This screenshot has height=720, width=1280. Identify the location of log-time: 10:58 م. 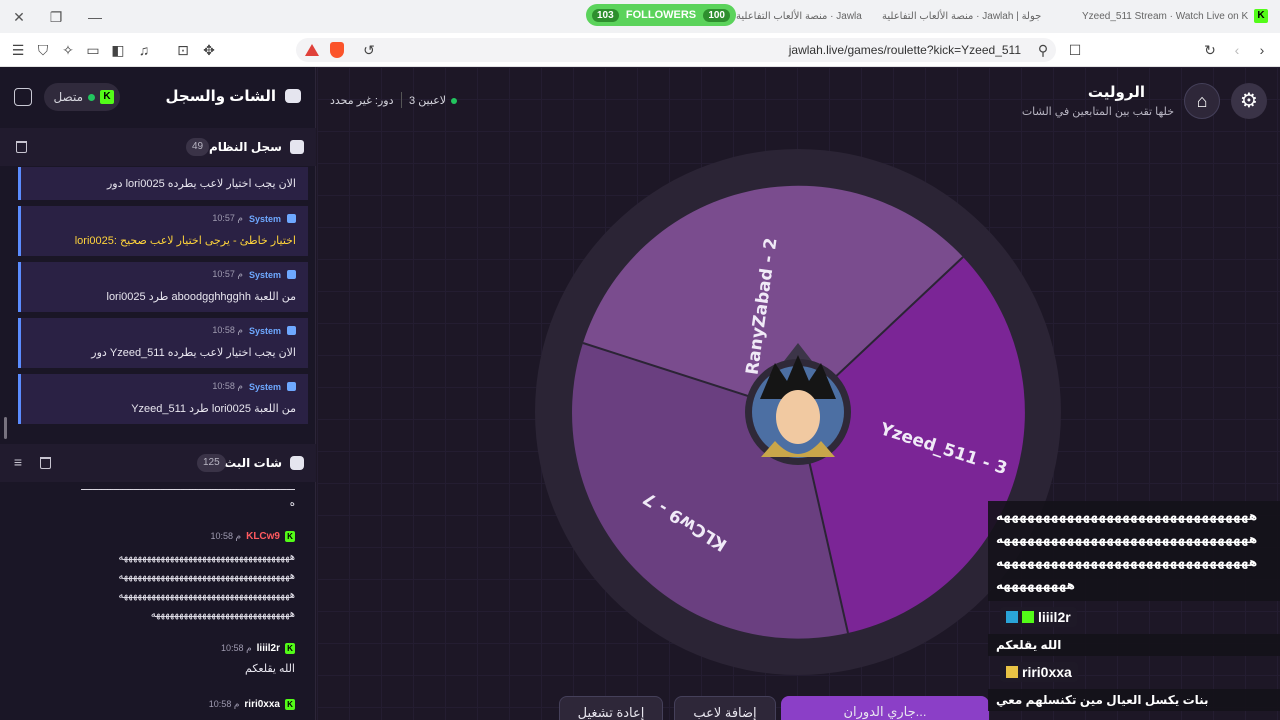
(227, 386).